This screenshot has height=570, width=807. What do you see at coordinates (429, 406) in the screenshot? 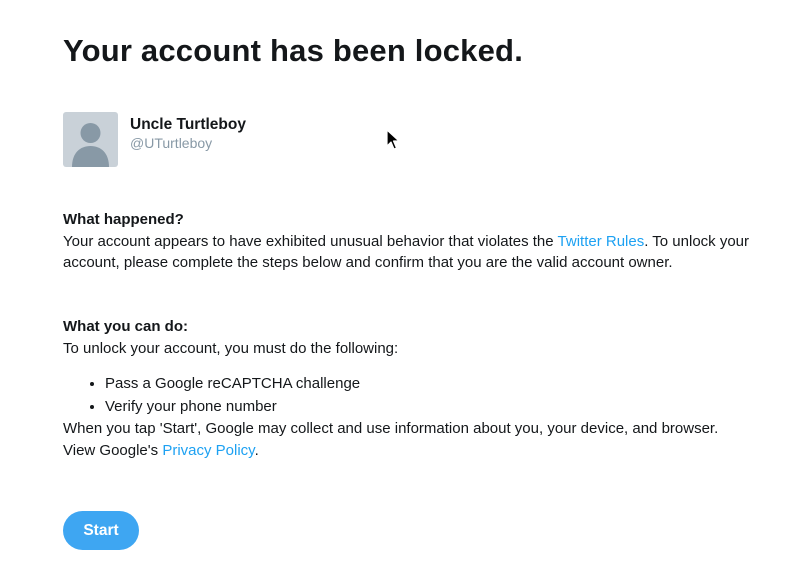
I see `list-item: Verify your phone number` at bounding box center [429, 406].